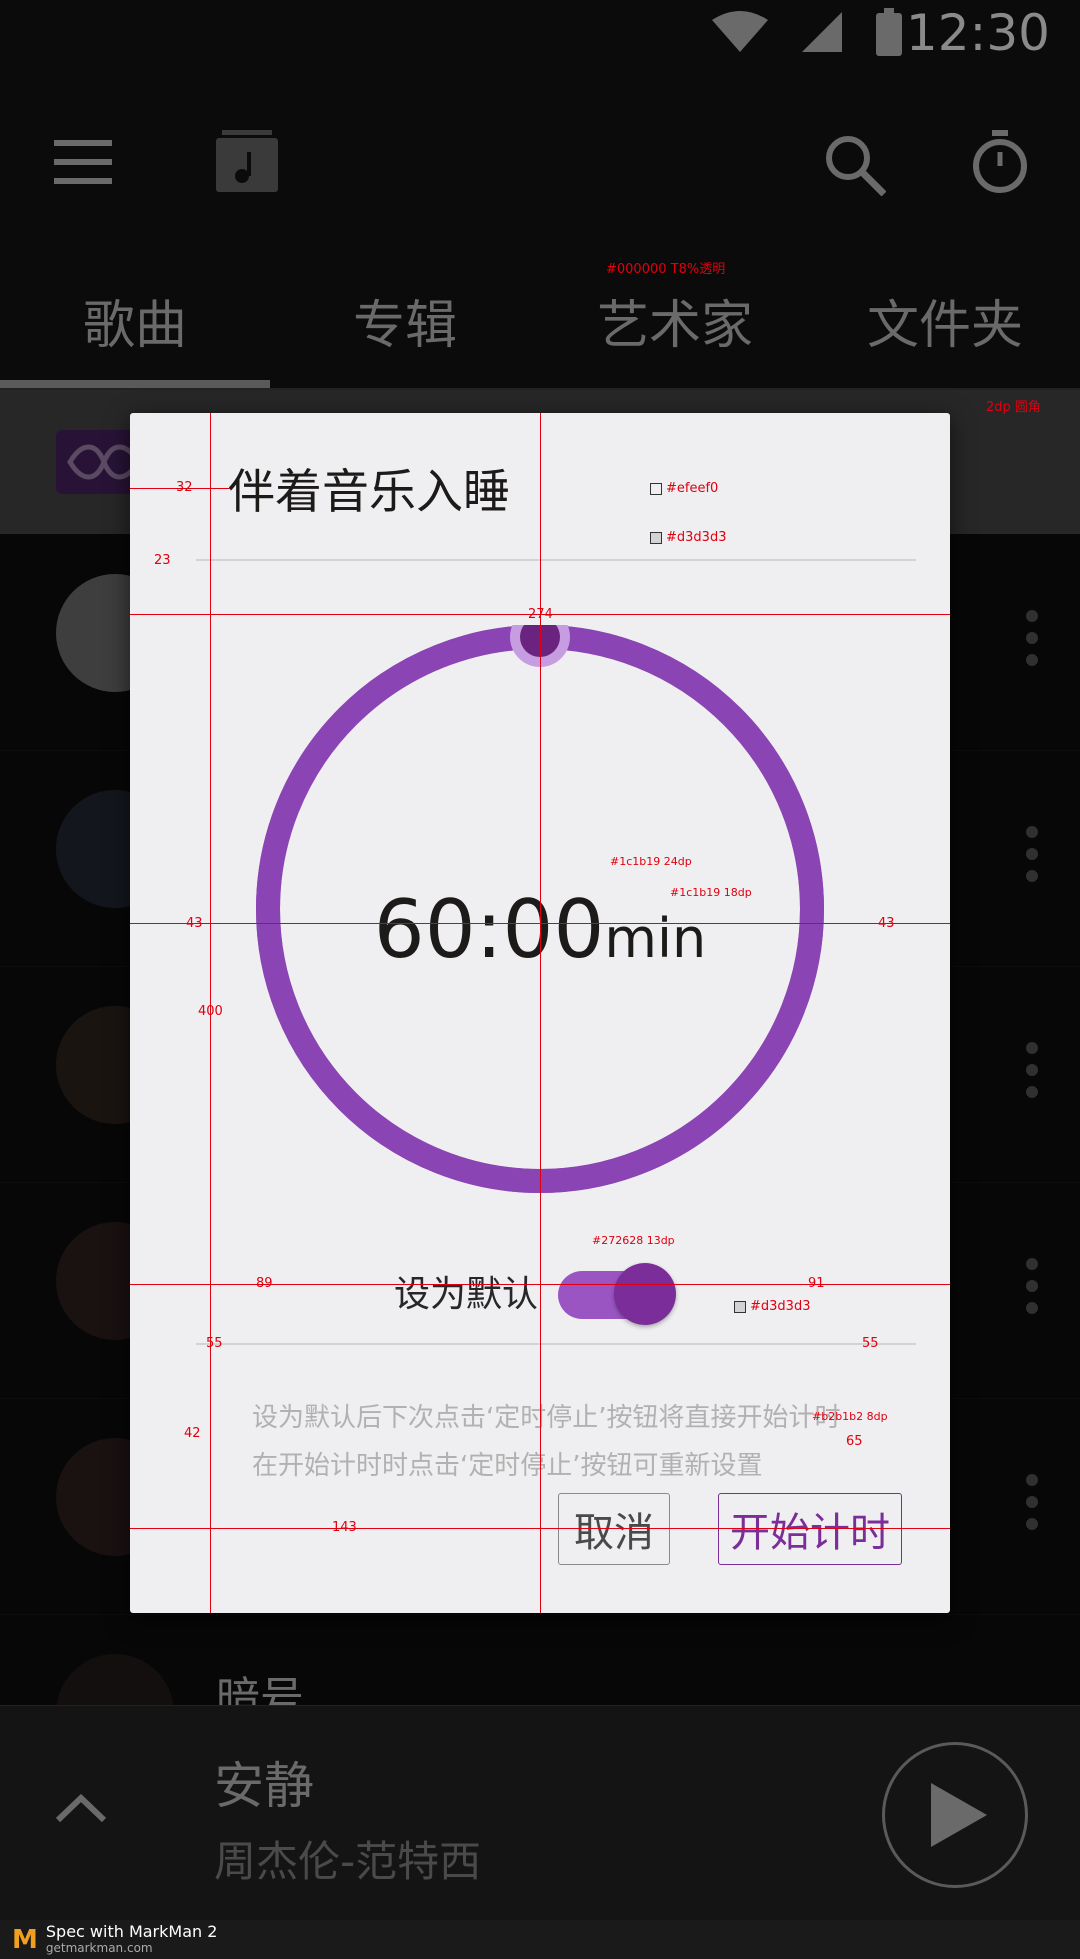 The height and width of the screenshot is (1959, 1080). Describe the element at coordinates (675, 320) in the screenshot. I see `tab-artists: 艺术家` at that location.